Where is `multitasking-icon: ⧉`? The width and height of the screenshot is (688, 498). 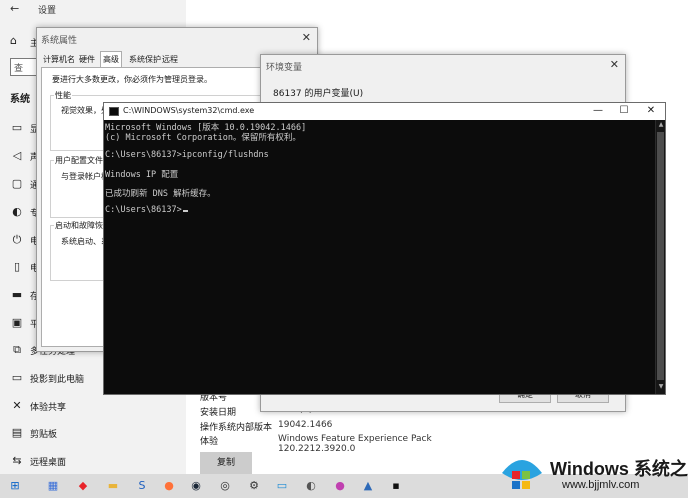 multitasking-icon: ⧉ is located at coordinates (17, 349).